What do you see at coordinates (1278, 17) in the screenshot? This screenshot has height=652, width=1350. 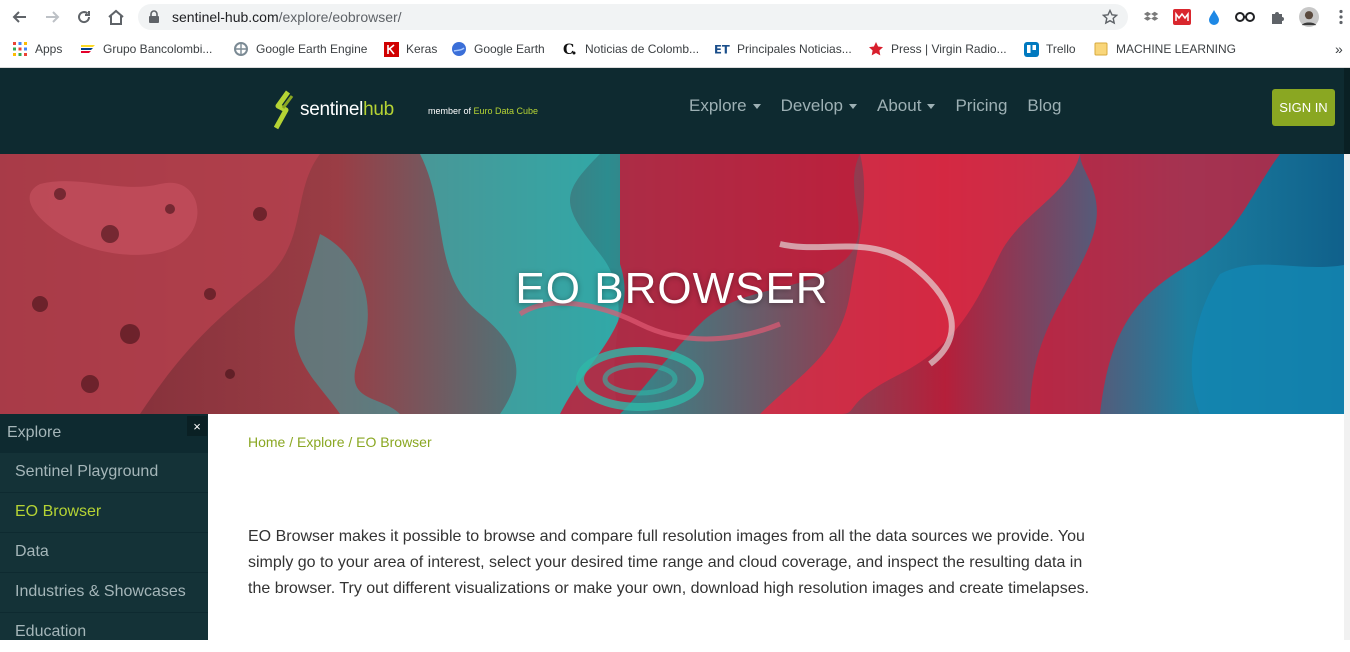 I see `extensions-puzzle-icon` at bounding box center [1278, 17].